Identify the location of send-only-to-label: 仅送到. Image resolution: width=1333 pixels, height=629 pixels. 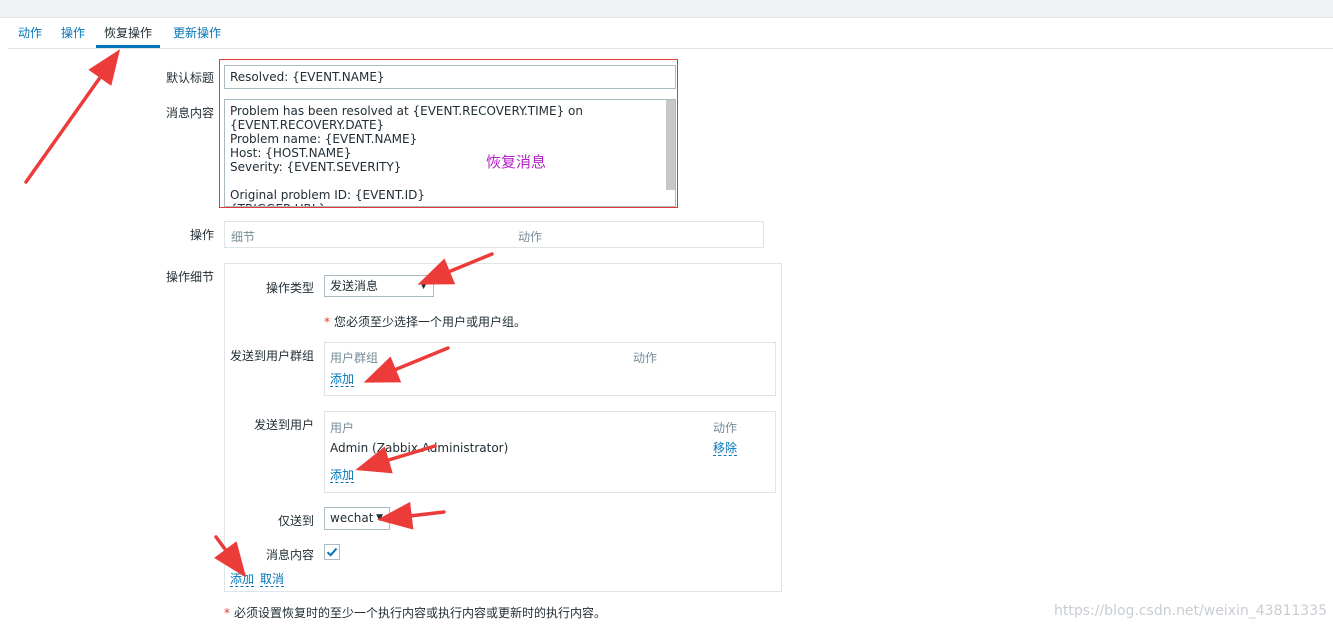
(295, 521).